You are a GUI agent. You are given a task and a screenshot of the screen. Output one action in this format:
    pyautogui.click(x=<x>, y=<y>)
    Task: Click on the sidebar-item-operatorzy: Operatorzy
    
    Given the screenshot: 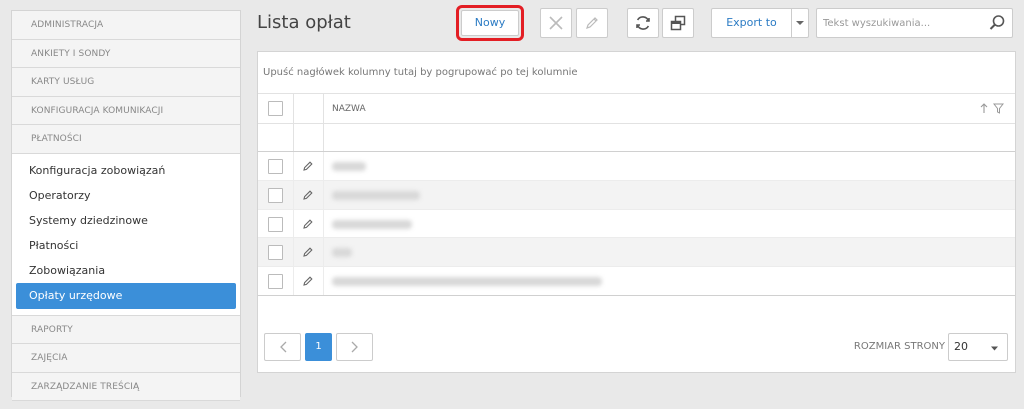 What is the action you would take?
    pyautogui.click(x=126, y=195)
    